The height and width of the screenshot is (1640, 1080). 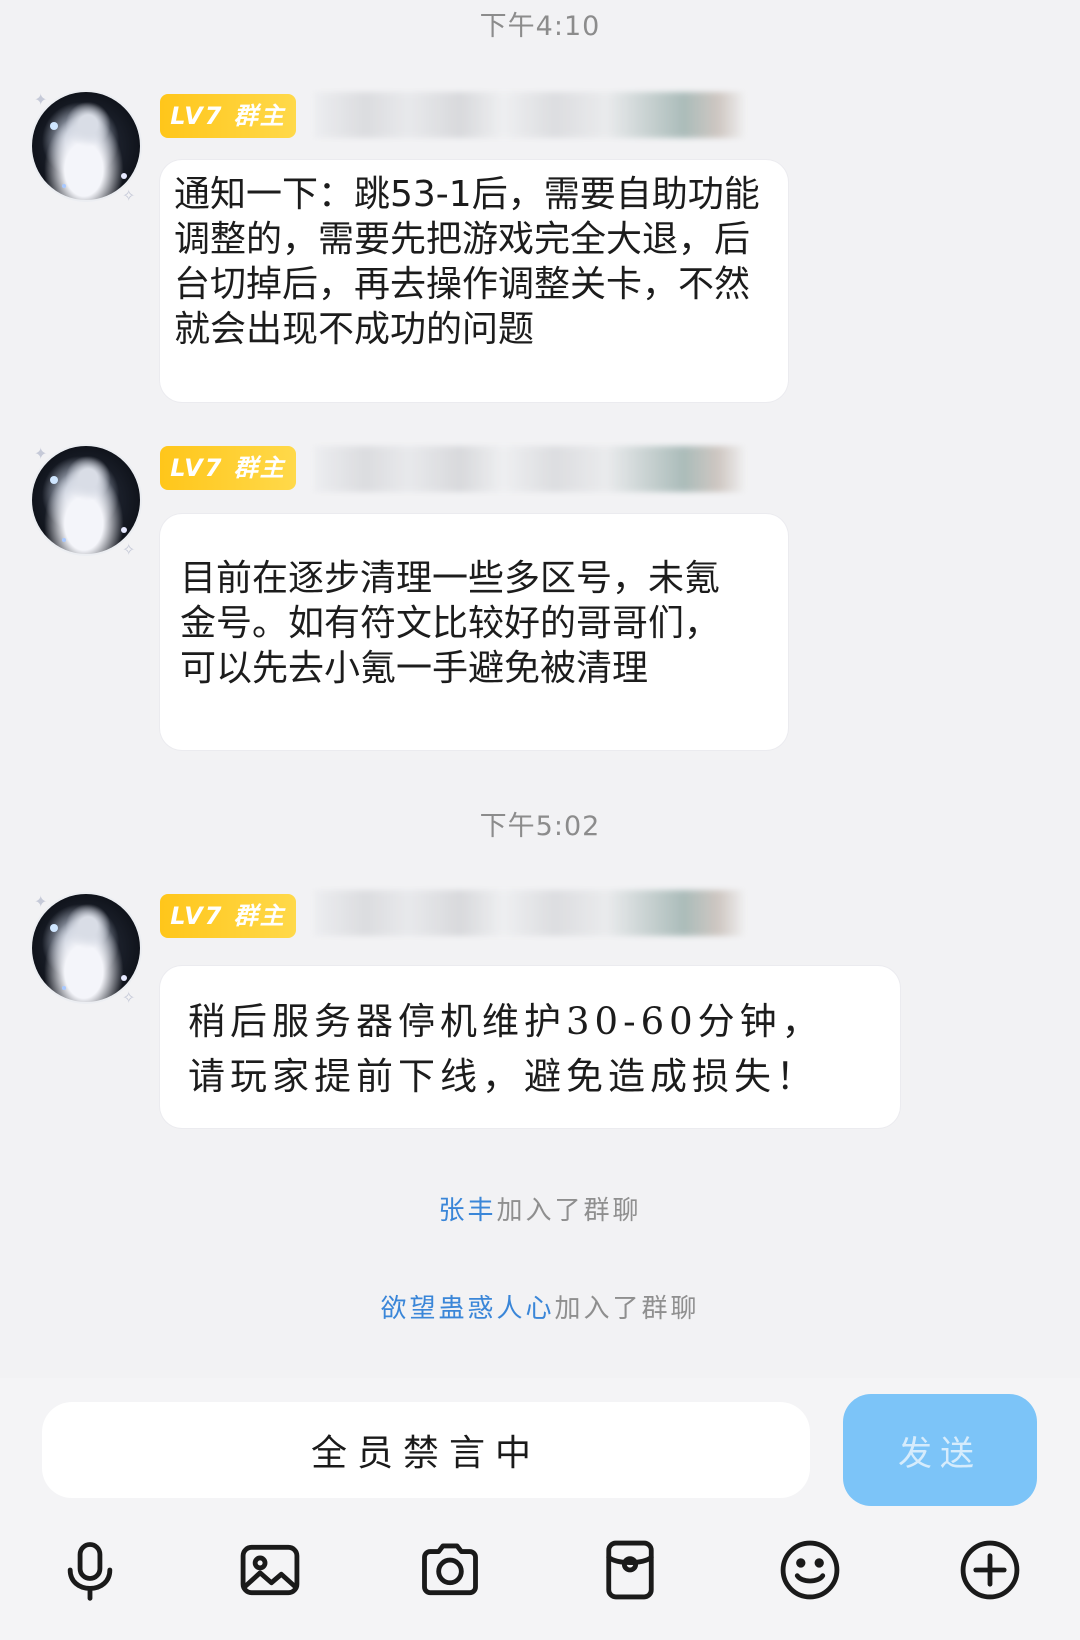 I want to click on camera-icon, so click(x=450, y=1570).